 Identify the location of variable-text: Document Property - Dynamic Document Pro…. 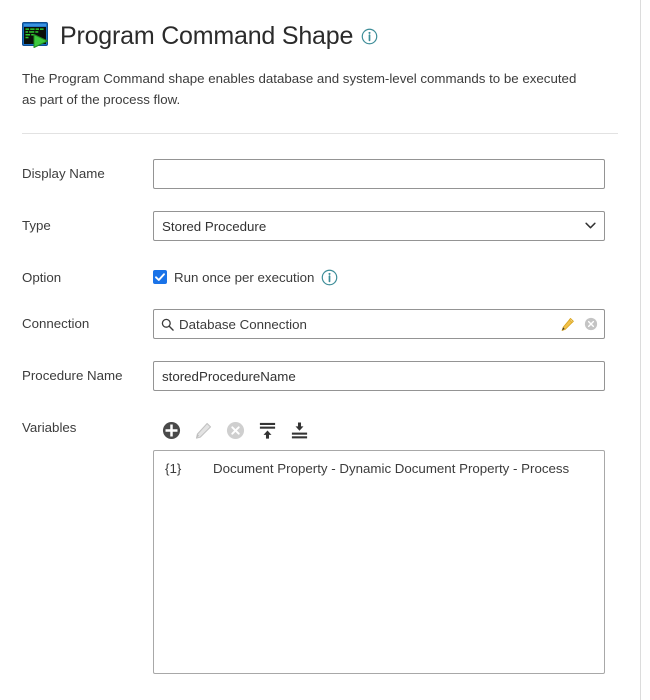
(391, 468).